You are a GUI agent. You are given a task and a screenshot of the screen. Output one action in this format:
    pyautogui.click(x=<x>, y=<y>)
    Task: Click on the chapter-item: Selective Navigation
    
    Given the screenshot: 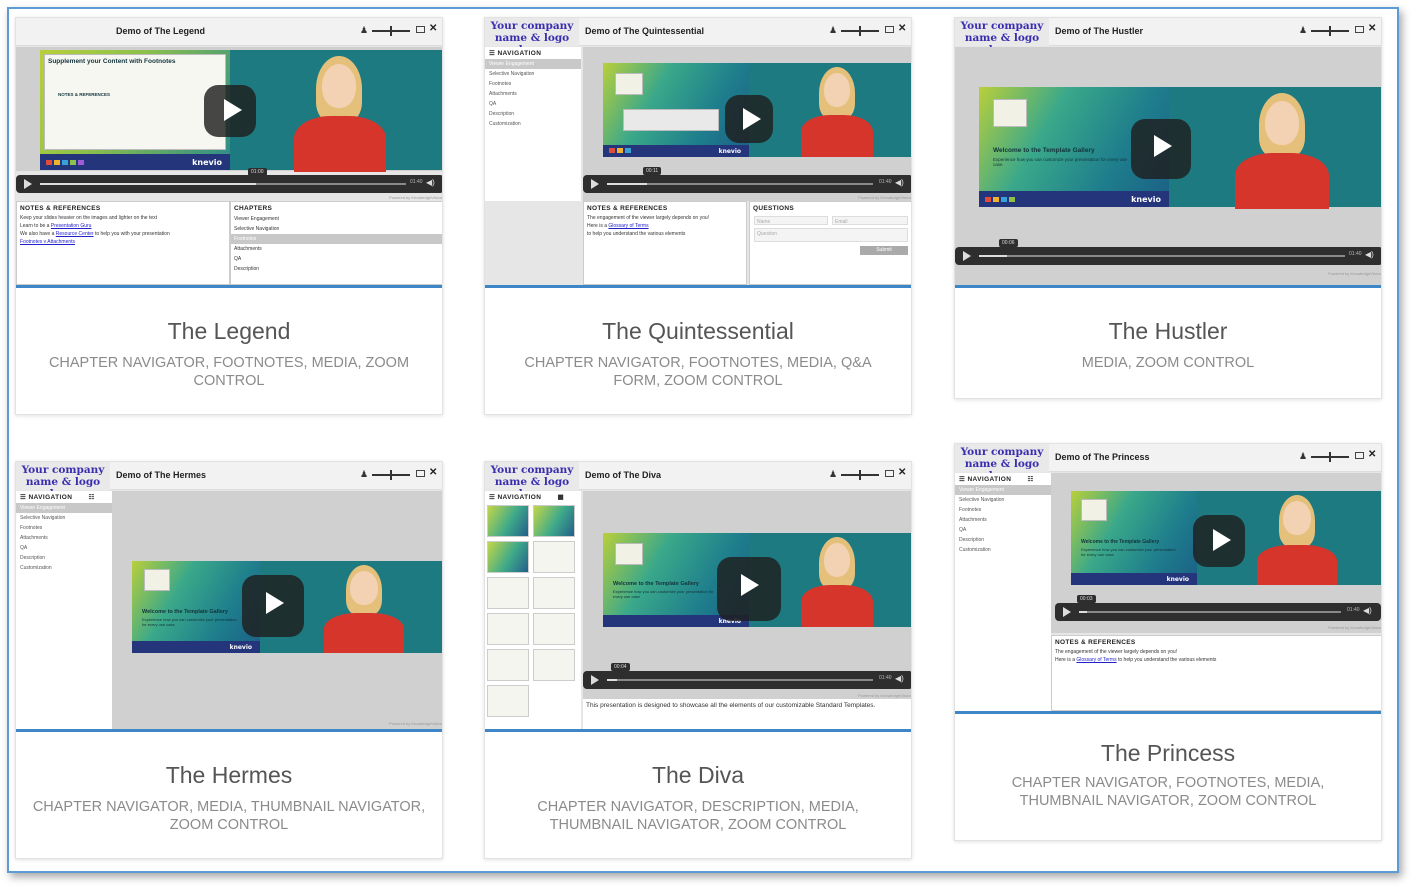 What is the action you would take?
    pyautogui.click(x=336, y=229)
    